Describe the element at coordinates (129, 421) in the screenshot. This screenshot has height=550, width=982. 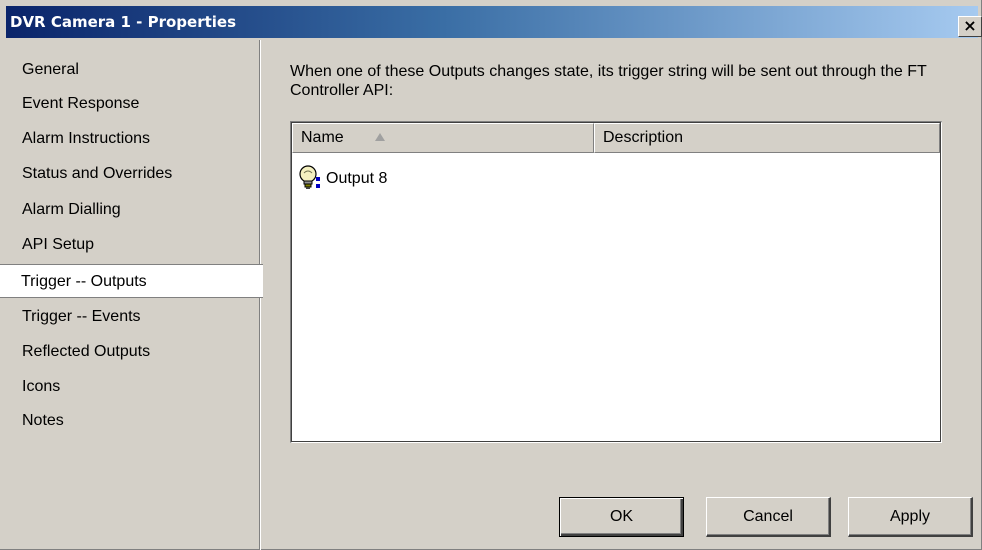
I see `nav-item-notes: Notes` at that location.